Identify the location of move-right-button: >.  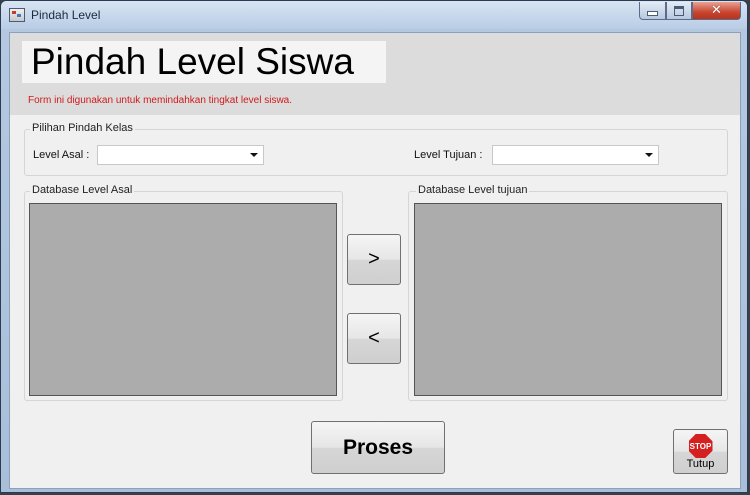
(374, 259).